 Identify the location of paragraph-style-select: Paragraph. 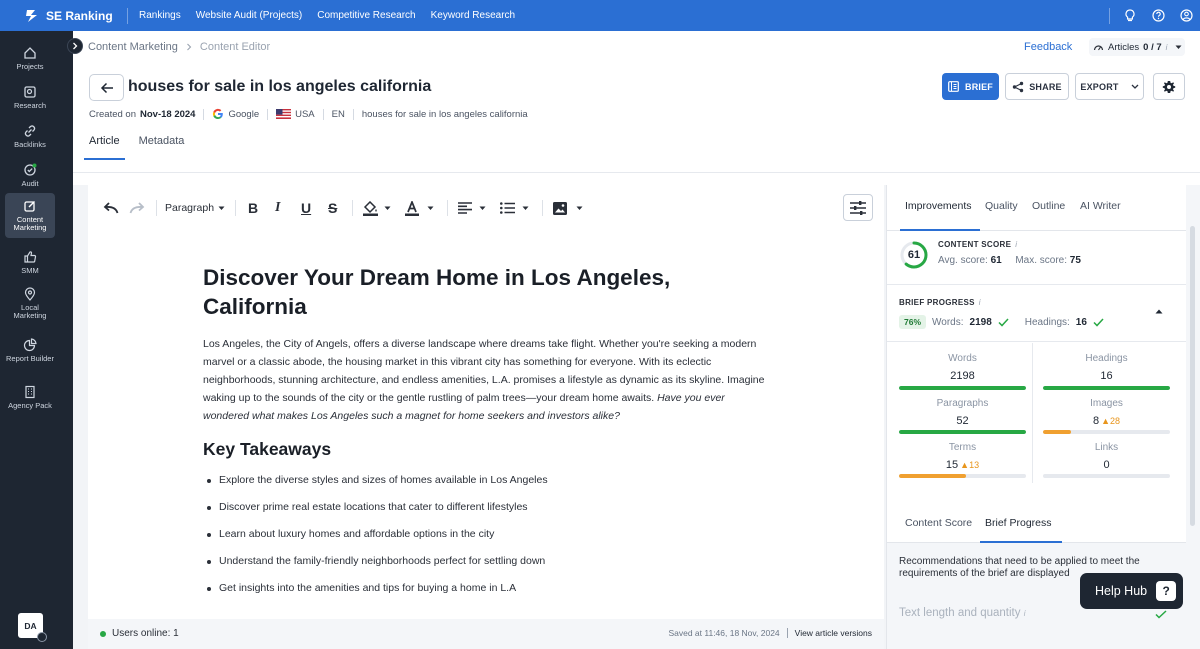
(195, 208).